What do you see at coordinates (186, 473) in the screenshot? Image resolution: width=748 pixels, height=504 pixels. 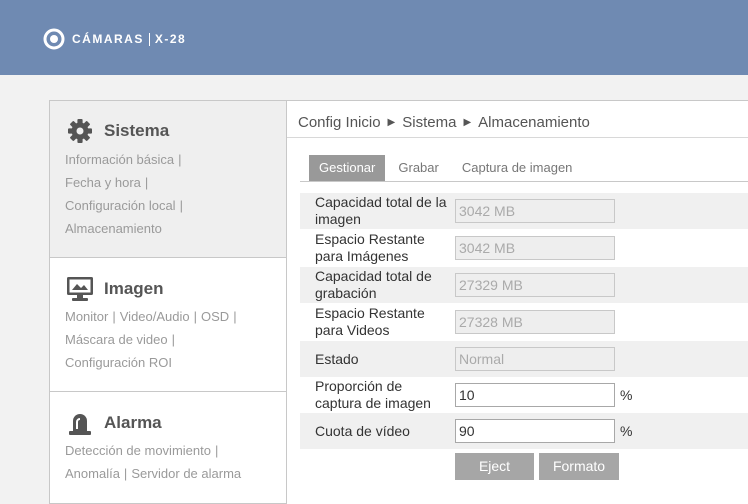 I see `sidebar-link-servidor-de-alarma: Servidor de alarma` at bounding box center [186, 473].